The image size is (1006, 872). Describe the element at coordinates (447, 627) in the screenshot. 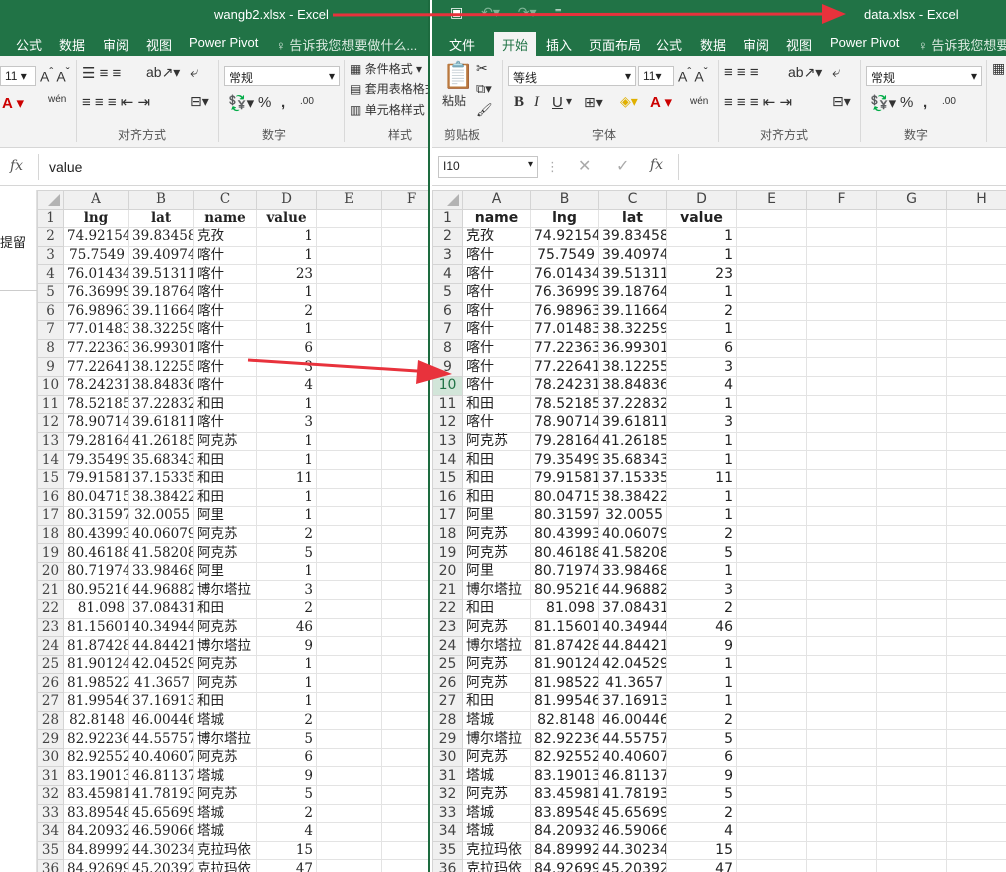

I see `row-header: 23` at that location.